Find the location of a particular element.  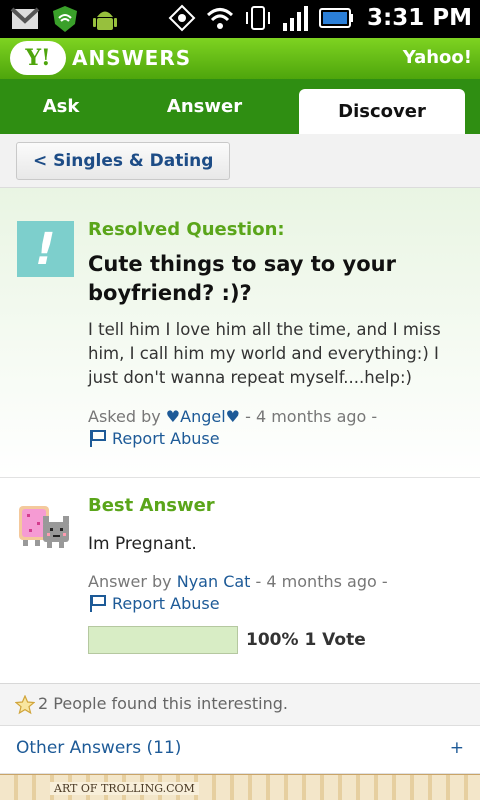

question-meta: Asked by ♥Angel♥ - 4 months ago - is located at coordinates (232, 416).